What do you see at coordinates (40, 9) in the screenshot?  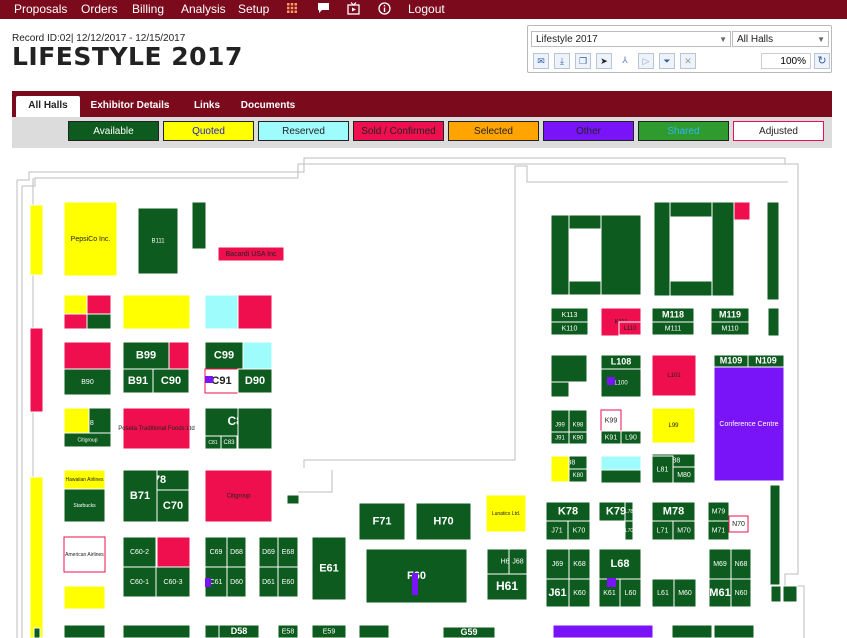 I see `nav-proposals: Proposals` at bounding box center [40, 9].